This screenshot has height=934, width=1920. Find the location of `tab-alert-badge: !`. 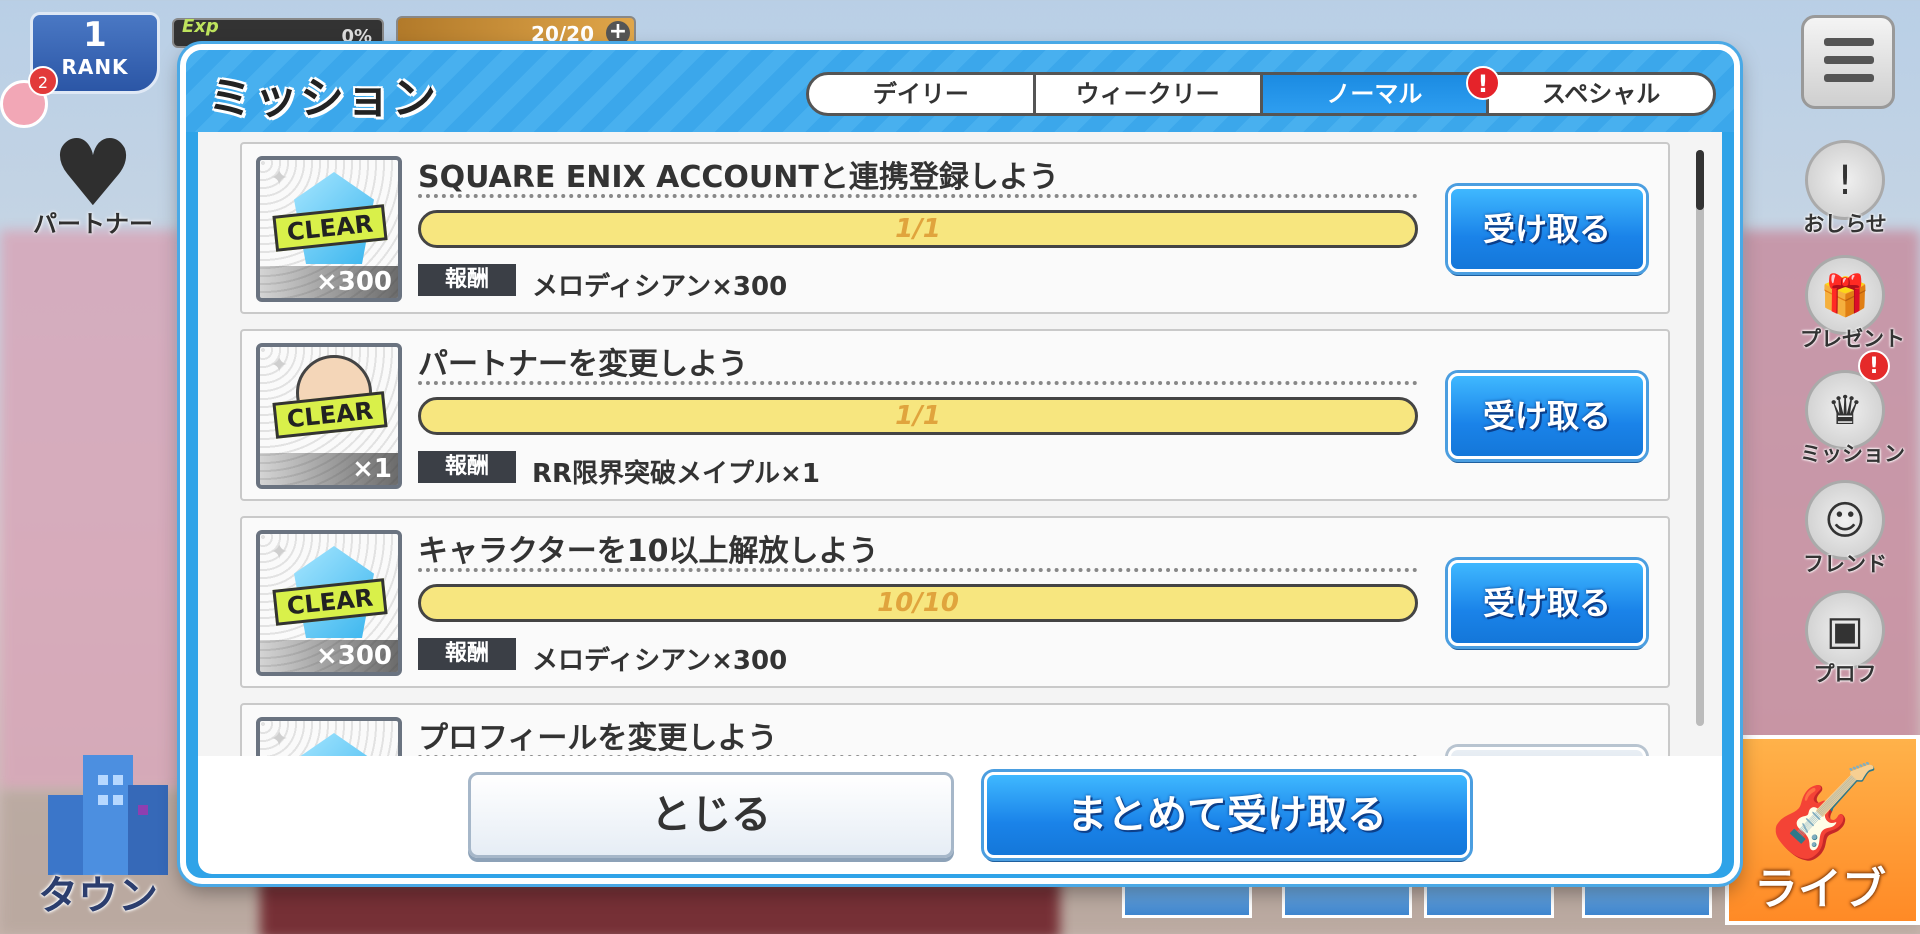

tab-alert-badge: ! is located at coordinates (1483, 83).